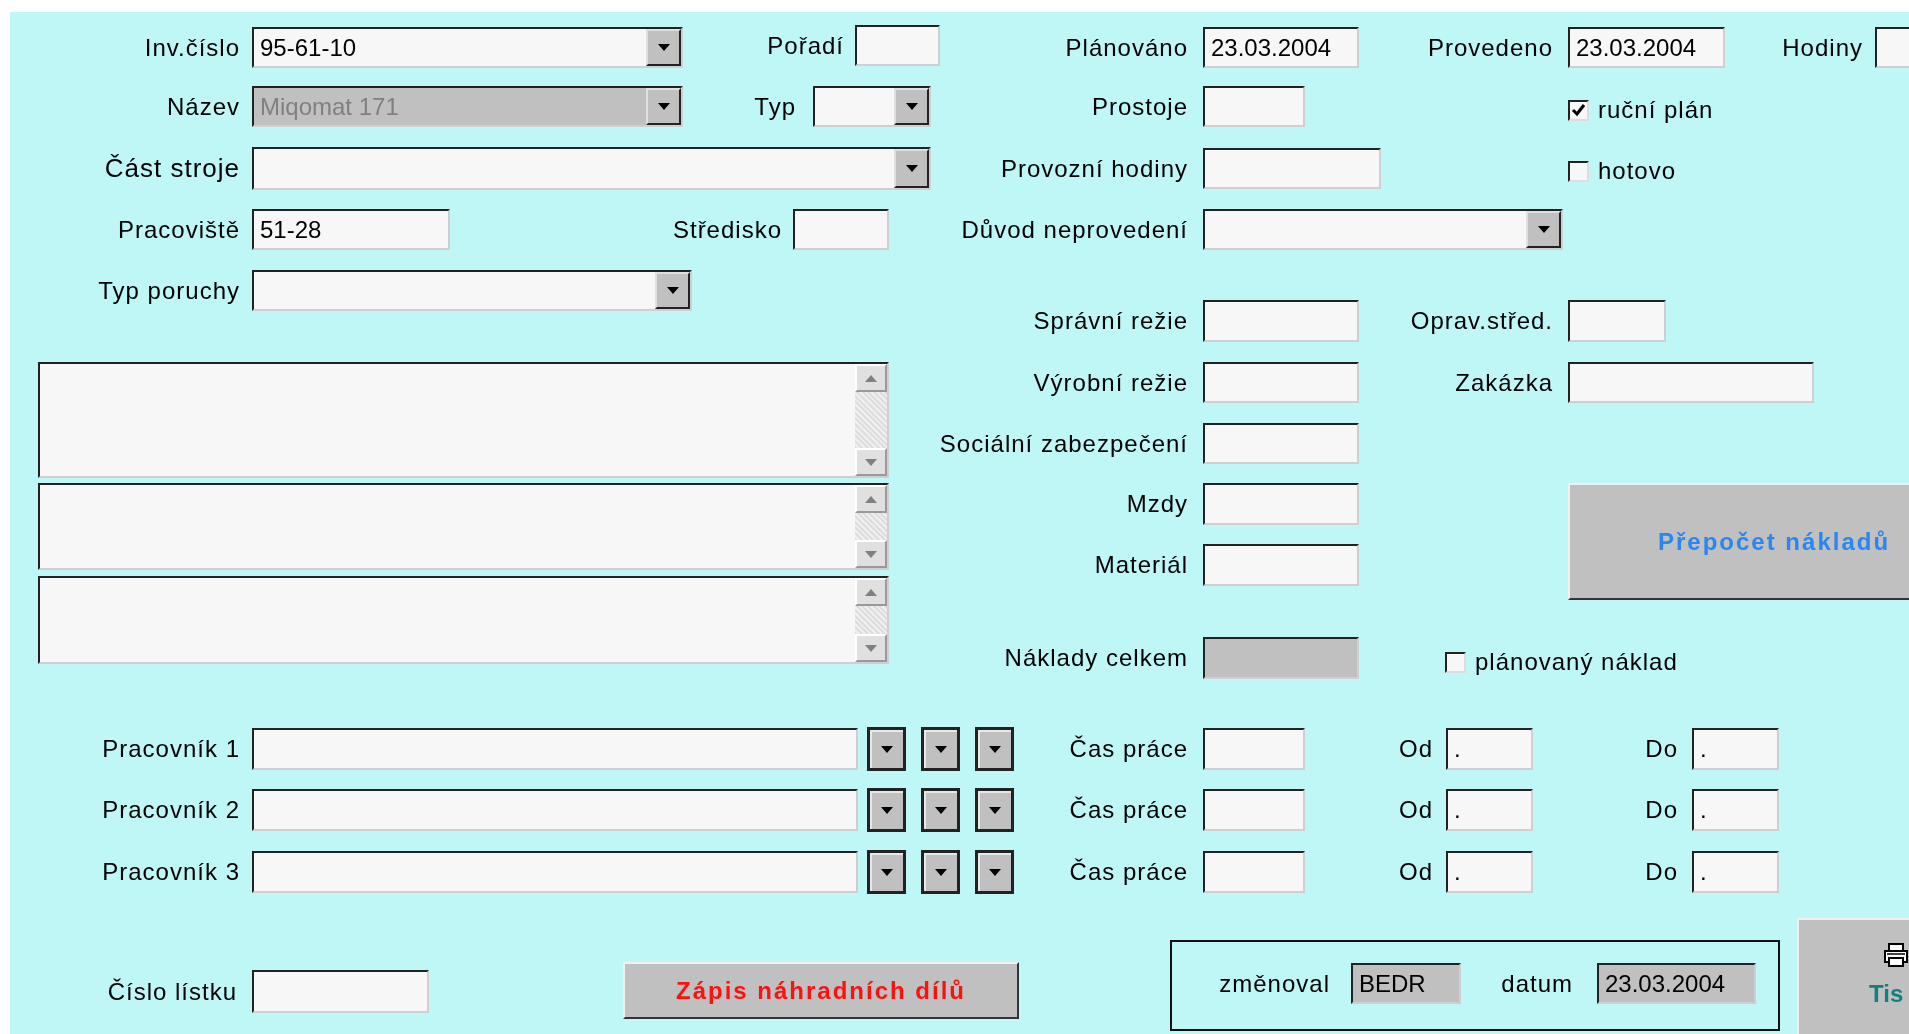 The image size is (1909, 1034). What do you see at coordinates (172, 168) in the screenshot?
I see `field-label: Část stroje` at bounding box center [172, 168].